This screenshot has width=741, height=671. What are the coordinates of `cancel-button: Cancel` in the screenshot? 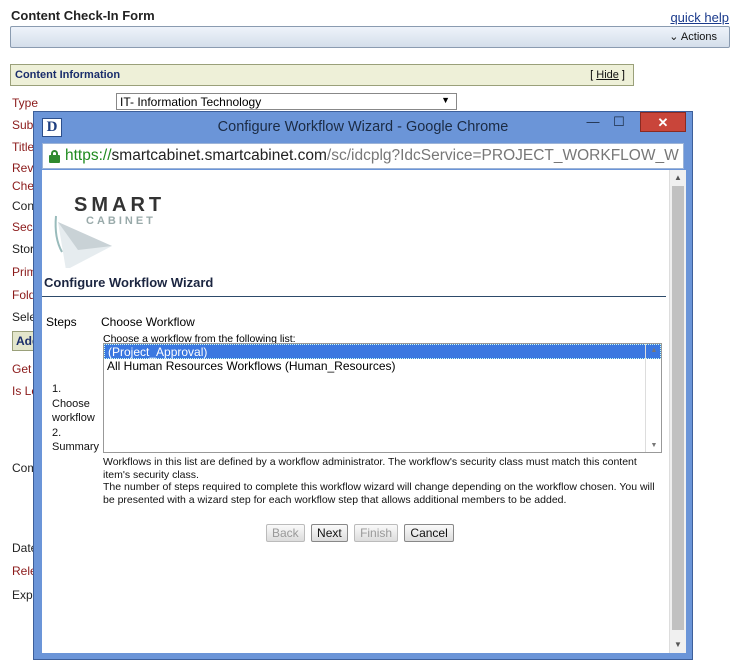 It's located at (429, 533).